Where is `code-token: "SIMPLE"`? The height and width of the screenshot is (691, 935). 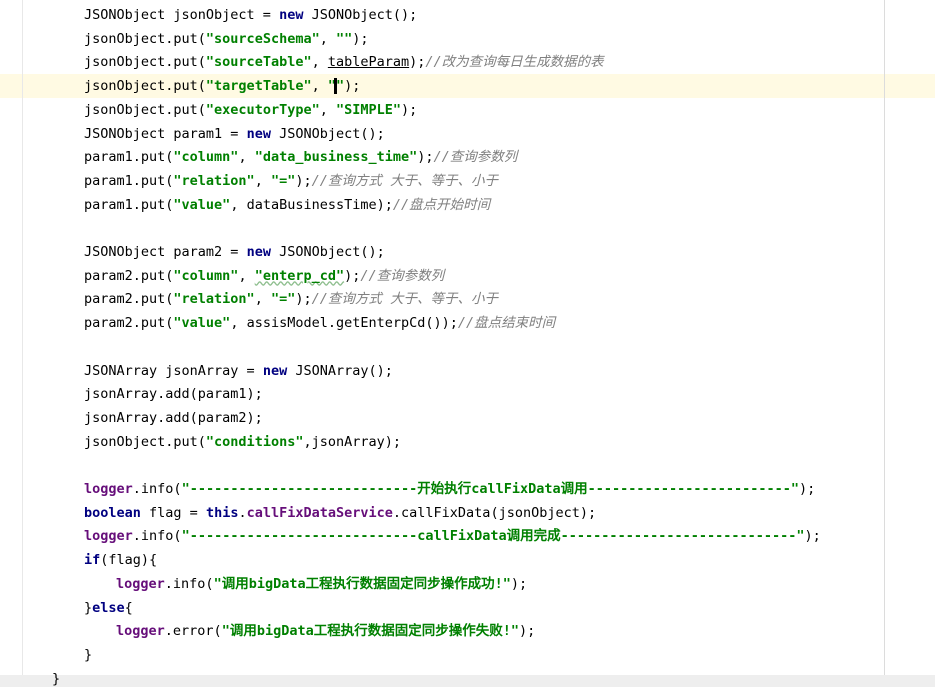
code-token: "SIMPLE" is located at coordinates (368, 109).